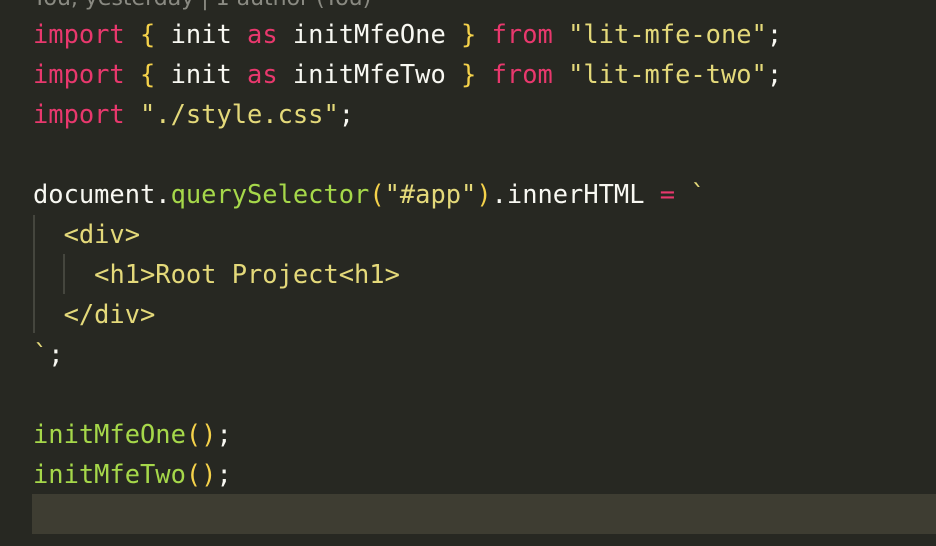 The width and height of the screenshot is (936, 546). I want to click on string-token: "lit-mfe-two", so click(667, 74).